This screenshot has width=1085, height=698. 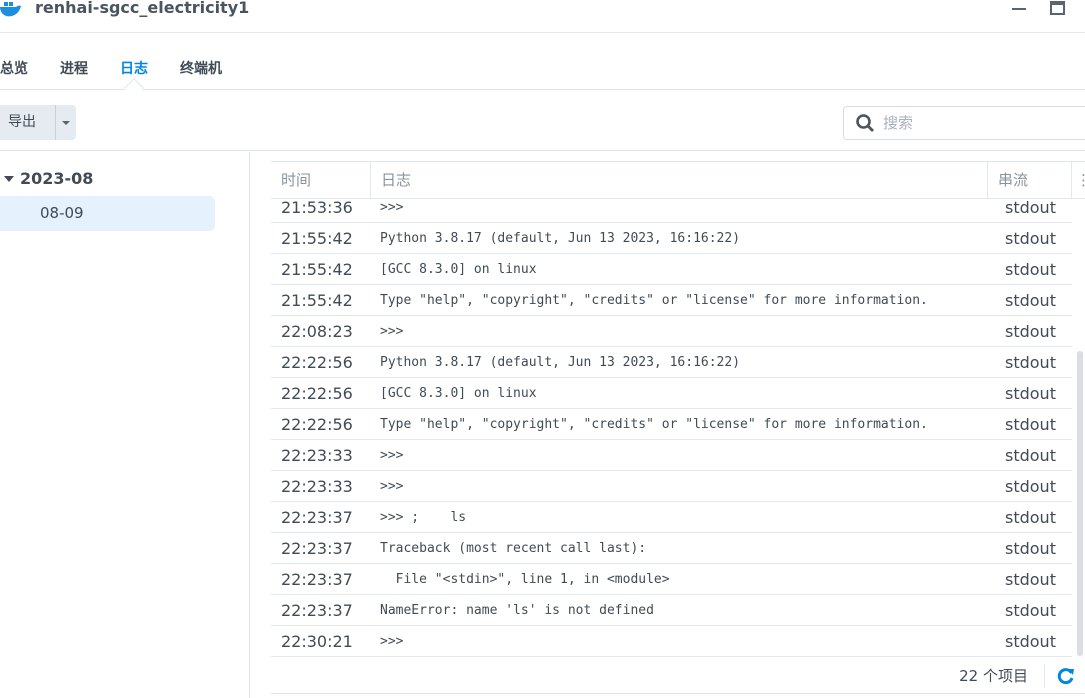 What do you see at coordinates (317, 641) in the screenshot?
I see `time-cell: 22:30:21` at bounding box center [317, 641].